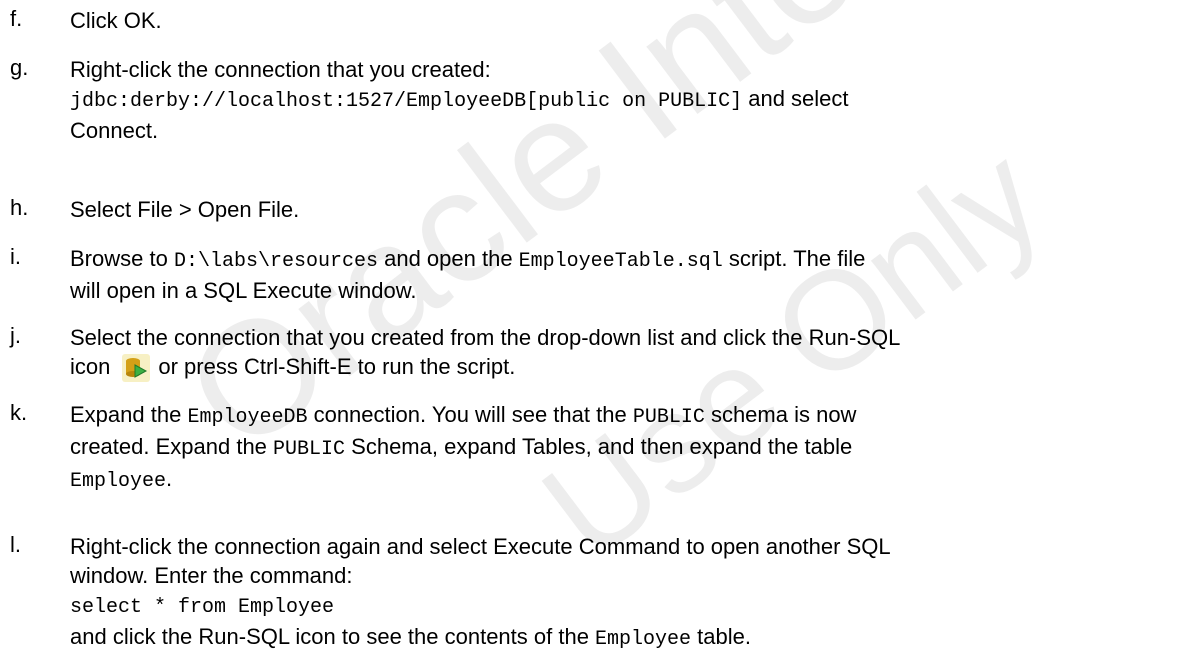 The width and height of the screenshot is (1199, 670). I want to click on body-text: schema is now, so click(780, 414).